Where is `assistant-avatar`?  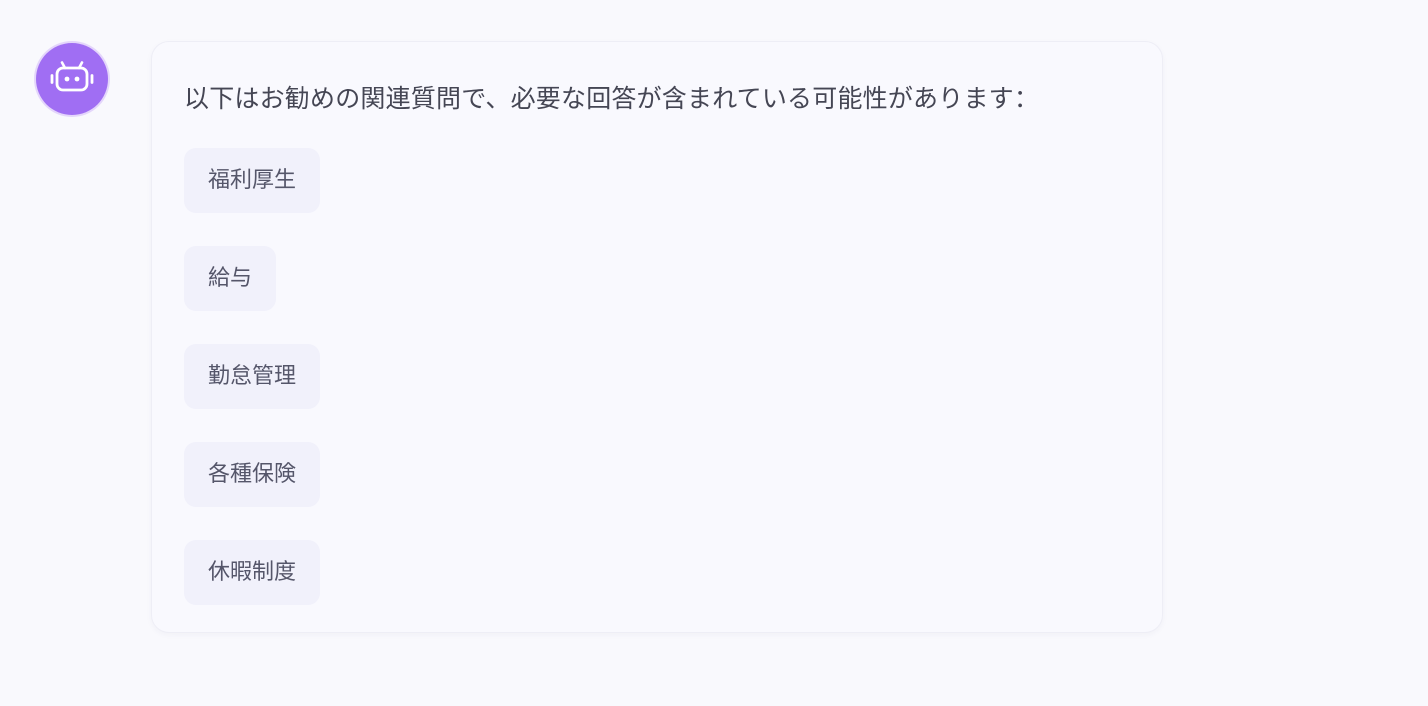 assistant-avatar is located at coordinates (72, 79).